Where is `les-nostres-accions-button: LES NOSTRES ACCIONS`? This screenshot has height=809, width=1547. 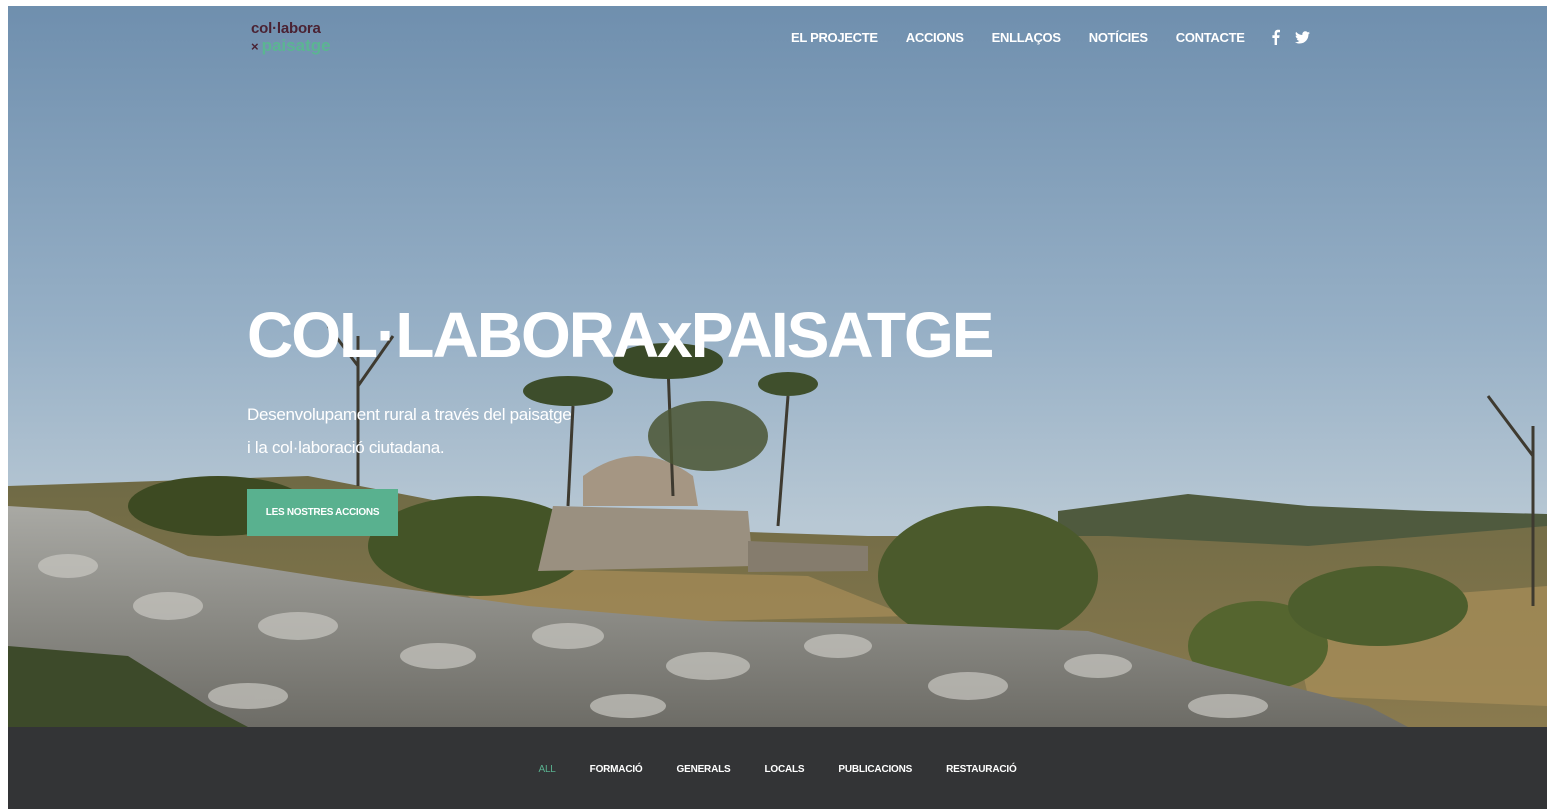
les-nostres-accions-button: LES NOSTRES ACCIONS is located at coordinates (322, 512).